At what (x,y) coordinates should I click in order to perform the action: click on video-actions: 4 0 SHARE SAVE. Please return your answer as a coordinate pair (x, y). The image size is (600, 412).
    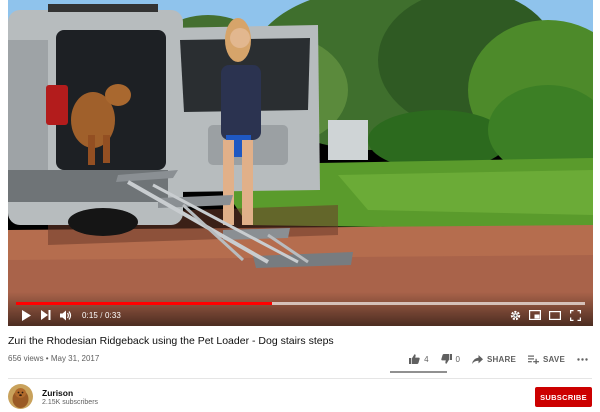
    Looking at the image, I should click on (494, 359).